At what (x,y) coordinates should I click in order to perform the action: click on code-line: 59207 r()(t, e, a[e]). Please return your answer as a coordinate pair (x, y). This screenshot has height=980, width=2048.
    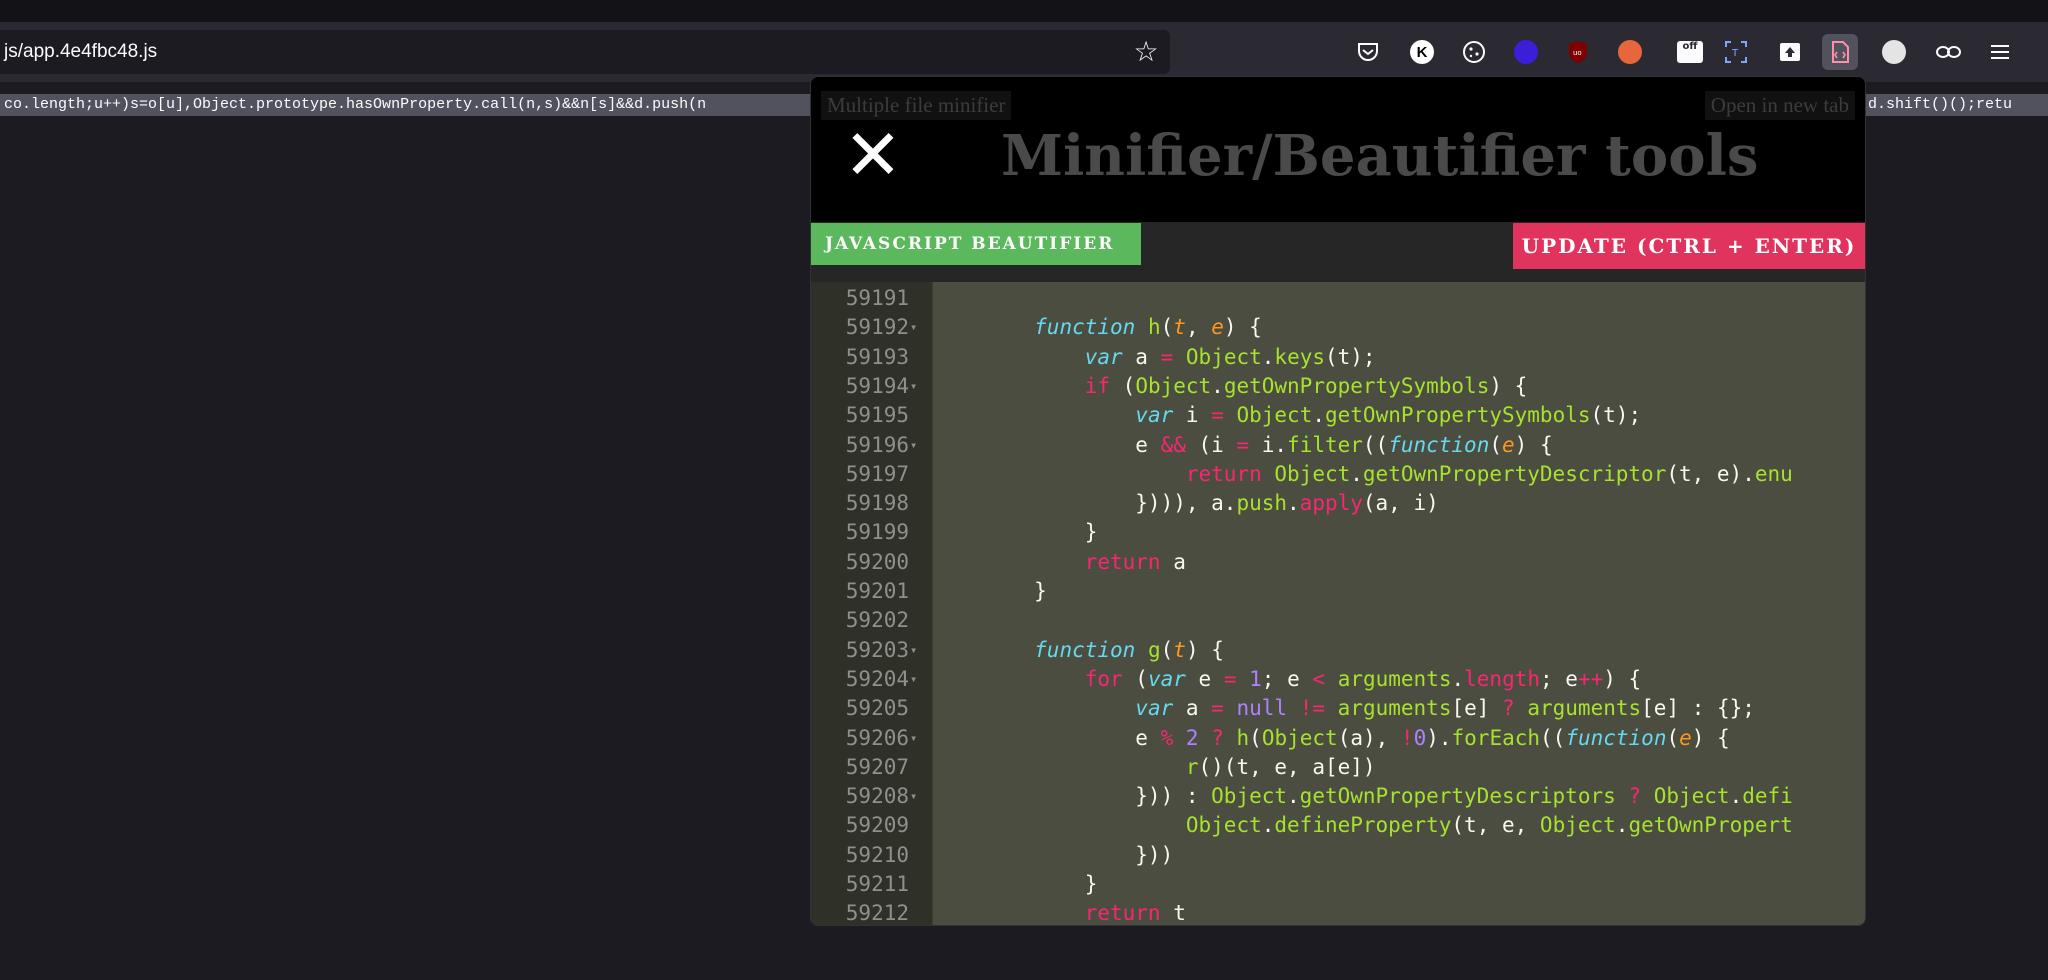
    Looking at the image, I should click on (1338, 767).